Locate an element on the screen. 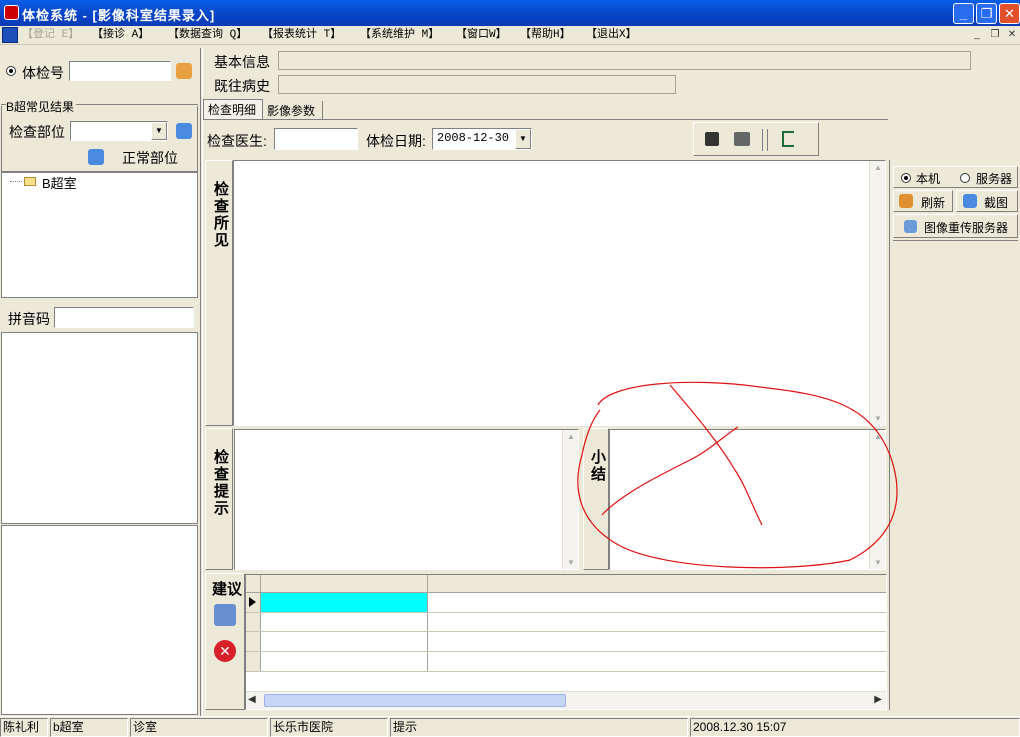 The height and width of the screenshot is (737, 1020). save-icon is located at coordinates (712, 139).